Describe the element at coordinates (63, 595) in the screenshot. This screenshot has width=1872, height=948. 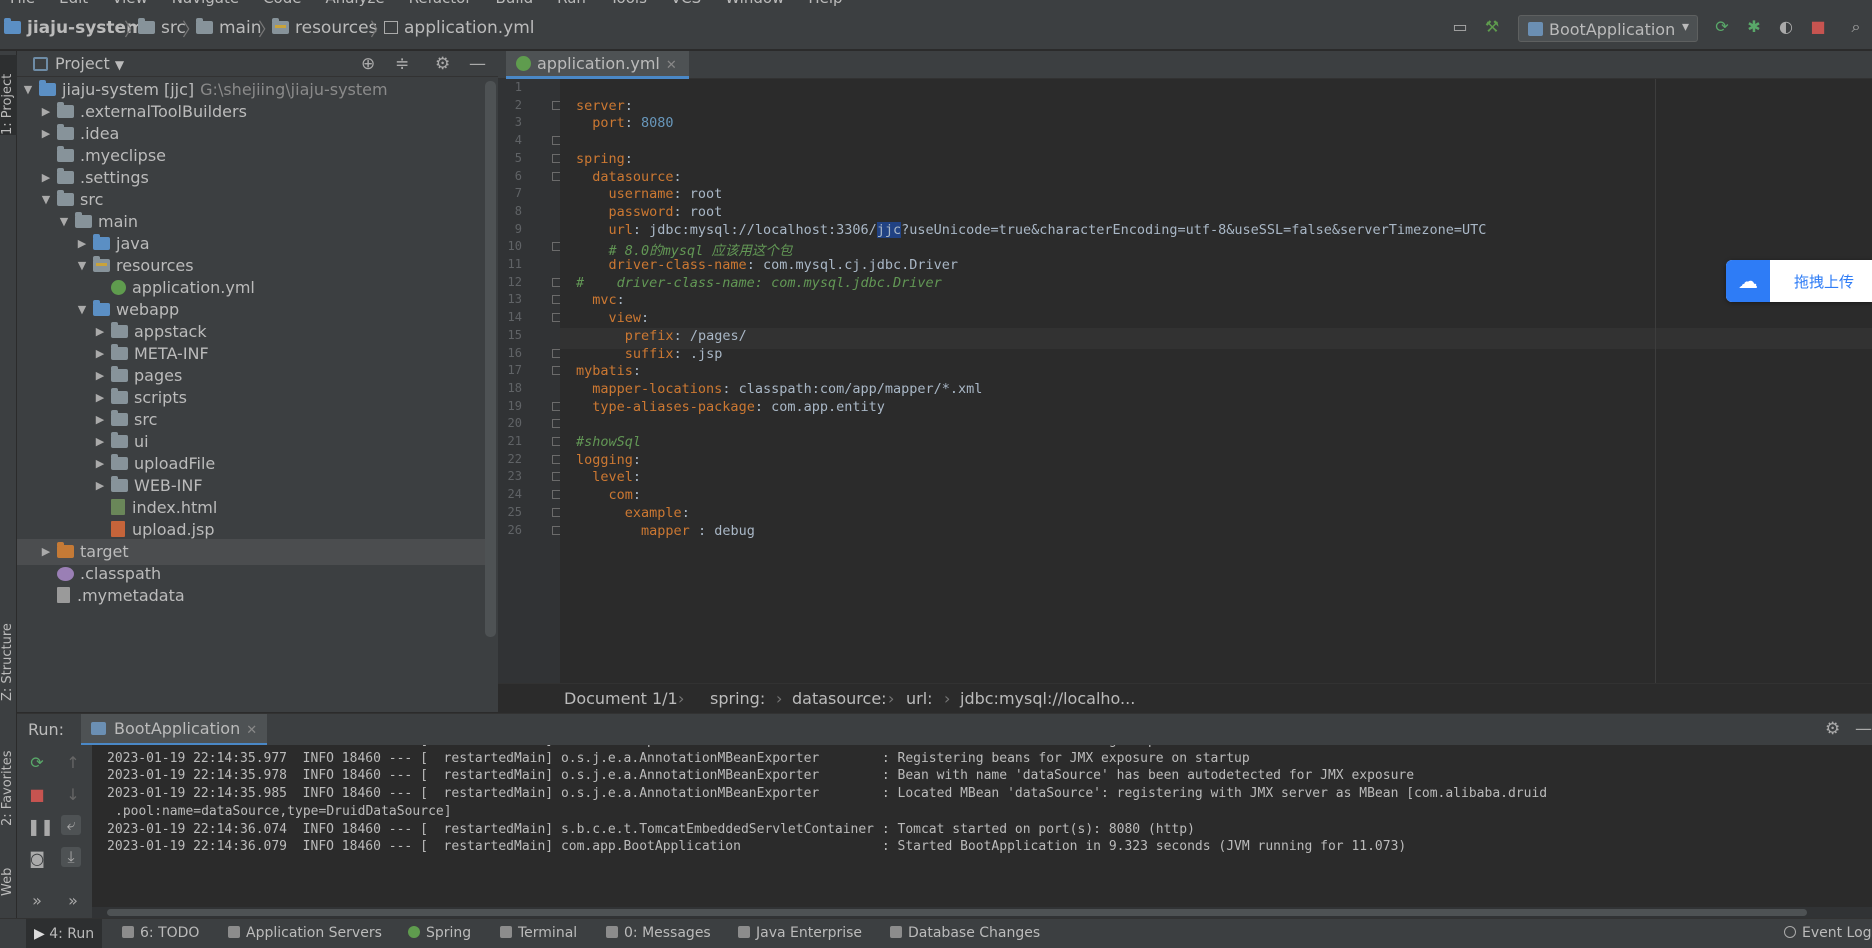
I see `text-file-icon` at that location.